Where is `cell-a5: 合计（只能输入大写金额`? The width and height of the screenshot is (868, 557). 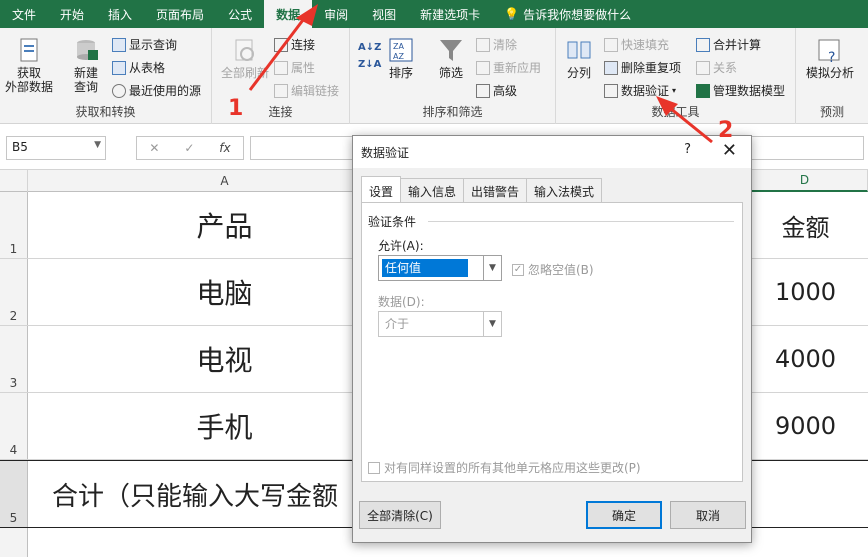
cell-a5: 合计（只能输入大写金额 is located at coordinates (198, 494).